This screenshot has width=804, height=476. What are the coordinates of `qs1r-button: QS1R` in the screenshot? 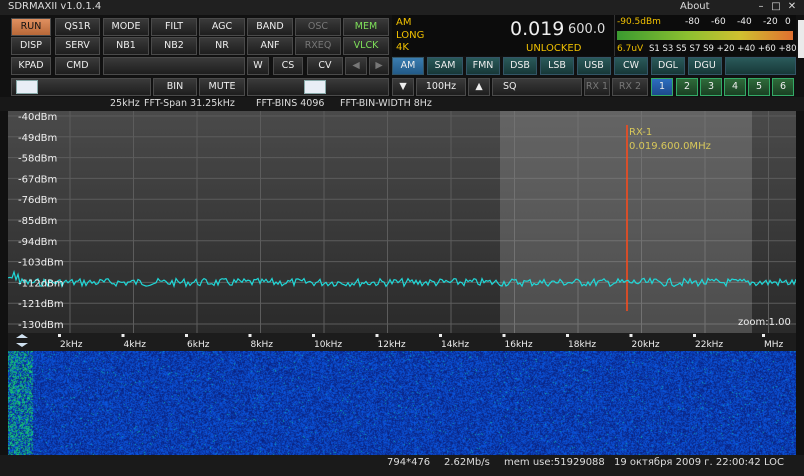 It's located at (77, 27).